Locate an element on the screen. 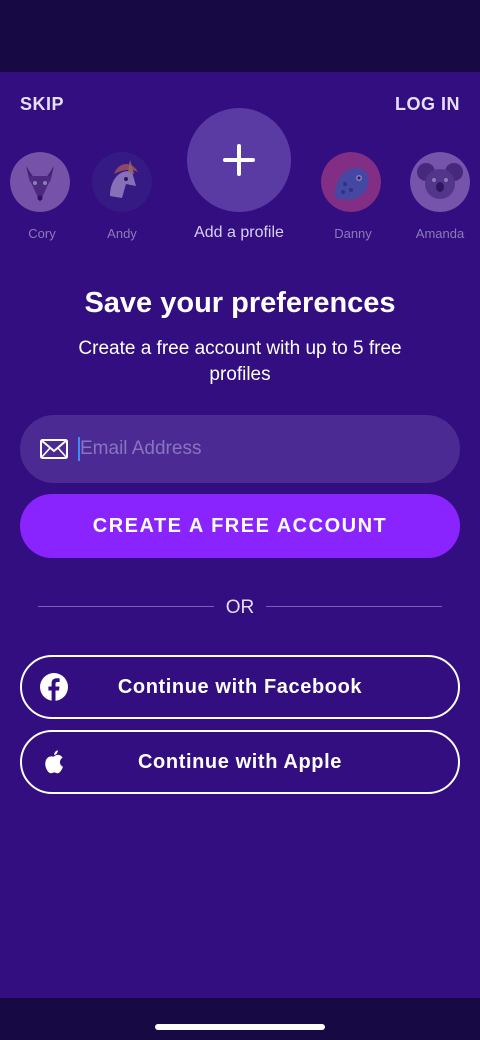 This screenshot has width=480, height=1040. create-account-button: CREATE A FREE ACCOUNT is located at coordinates (240, 526).